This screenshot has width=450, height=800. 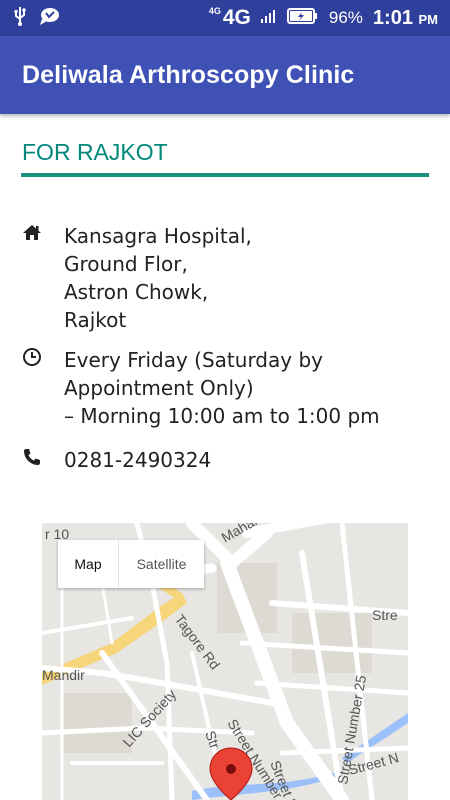 What do you see at coordinates (161, 564) in the screenshot?
I see `satellite-button: Satellite` at bounding box center [161, 564].